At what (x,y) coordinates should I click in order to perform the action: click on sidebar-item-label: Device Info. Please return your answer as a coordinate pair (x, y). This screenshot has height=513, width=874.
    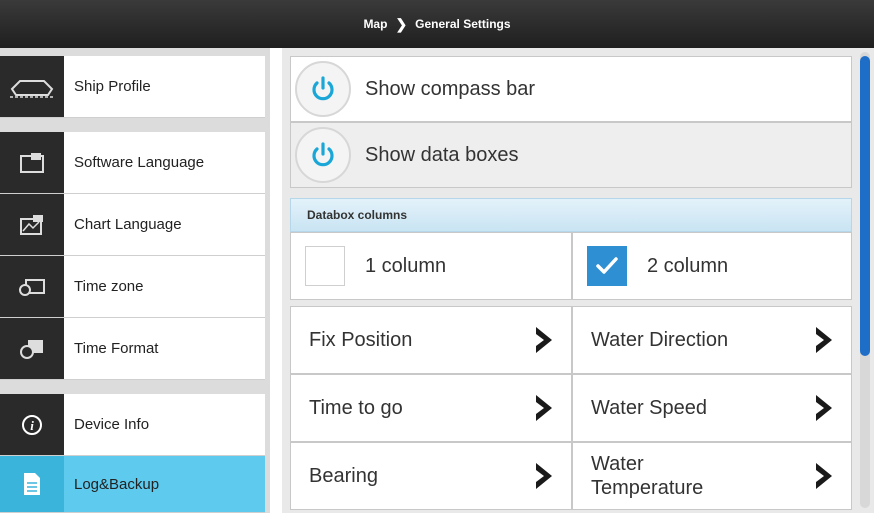
    Looking at the image, I should click on (112, 424).